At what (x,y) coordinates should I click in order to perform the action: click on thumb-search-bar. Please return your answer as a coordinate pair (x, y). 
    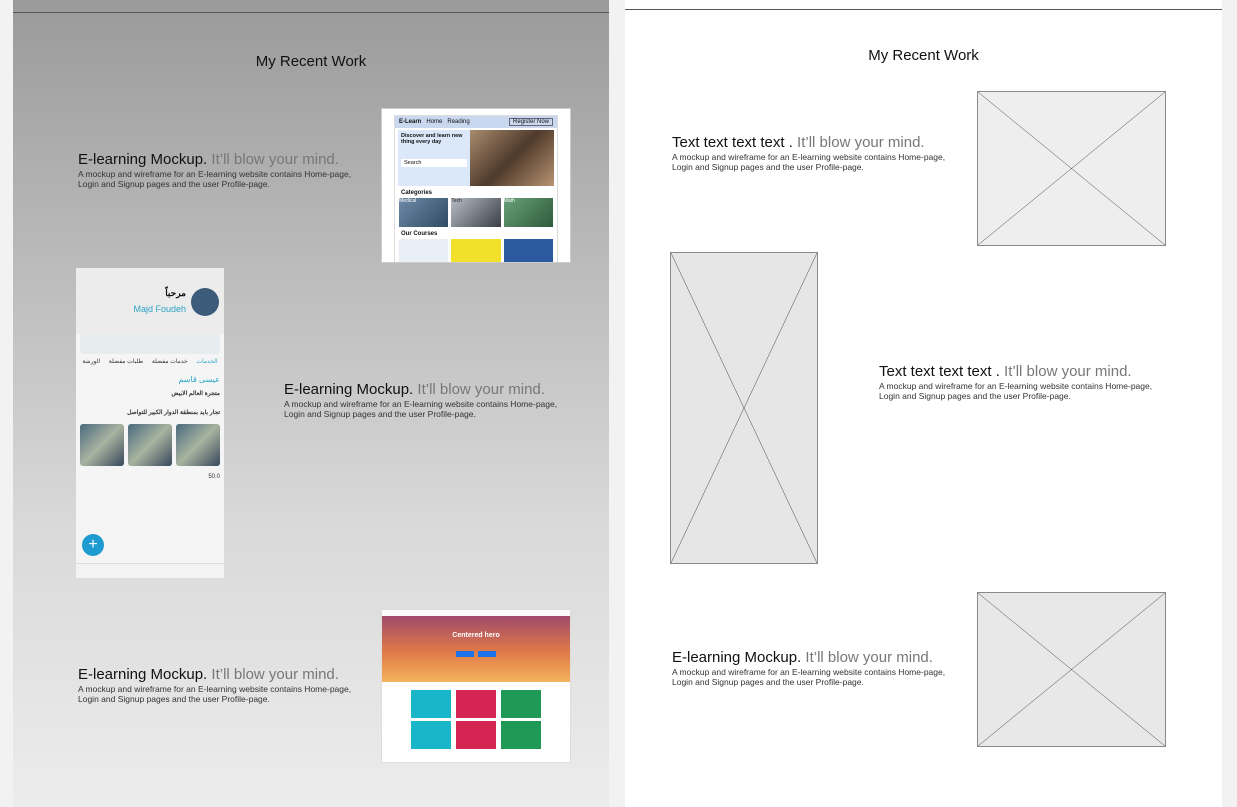
    Looking at the image, I should click on (150, 344).